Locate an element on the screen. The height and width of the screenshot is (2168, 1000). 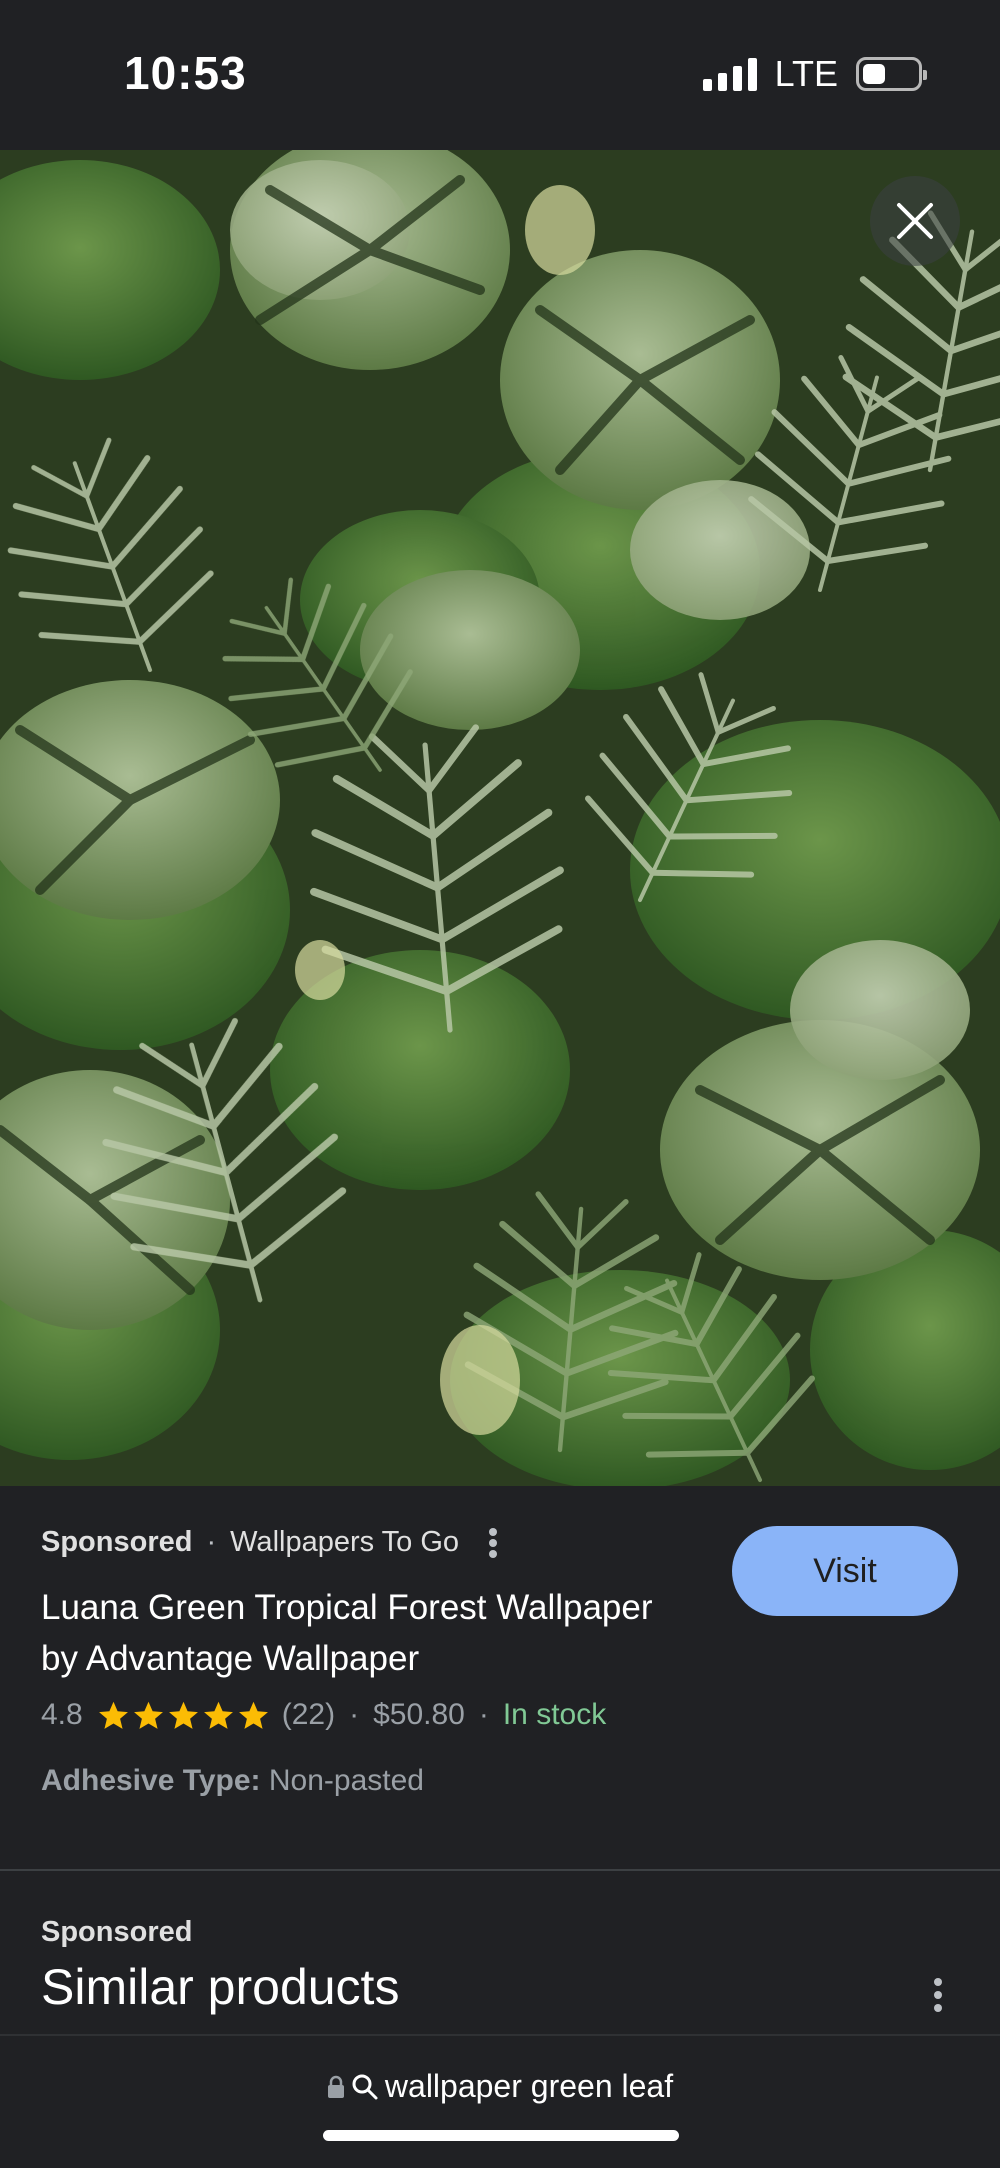
close-icon is located at coordinates (915, 221).